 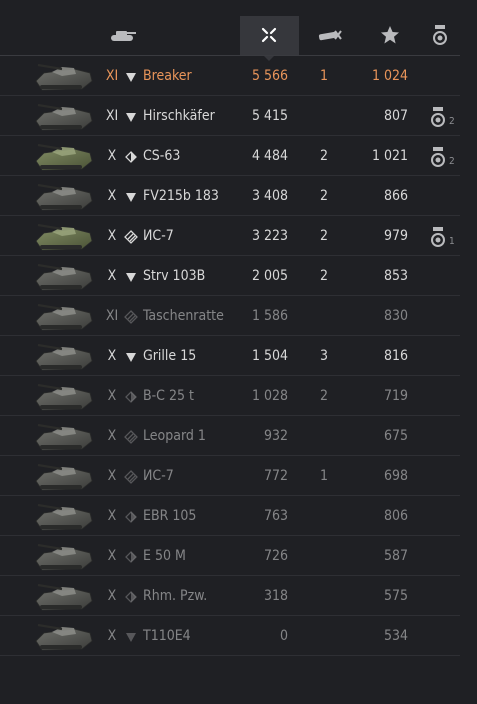 What do you see at coordinates (395, 636) in the screenshot?
I see `experience-value: 534` at bounding box center [395, 636].